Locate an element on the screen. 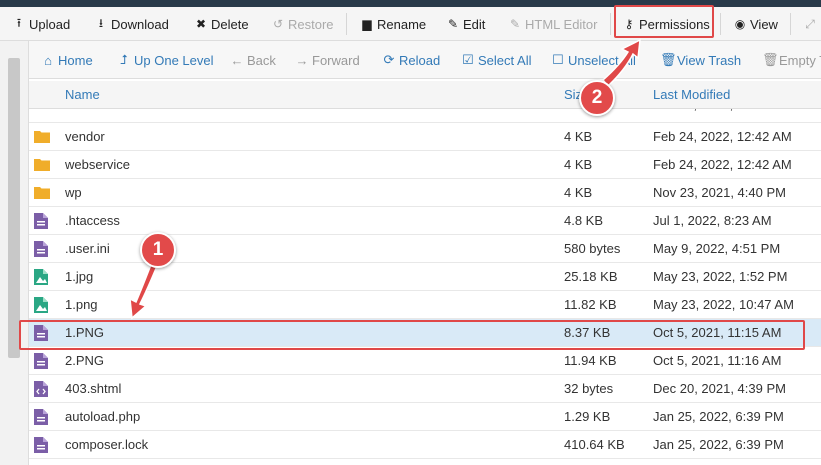  file-size: 25.18 KB is located at coordinates (591, 276).